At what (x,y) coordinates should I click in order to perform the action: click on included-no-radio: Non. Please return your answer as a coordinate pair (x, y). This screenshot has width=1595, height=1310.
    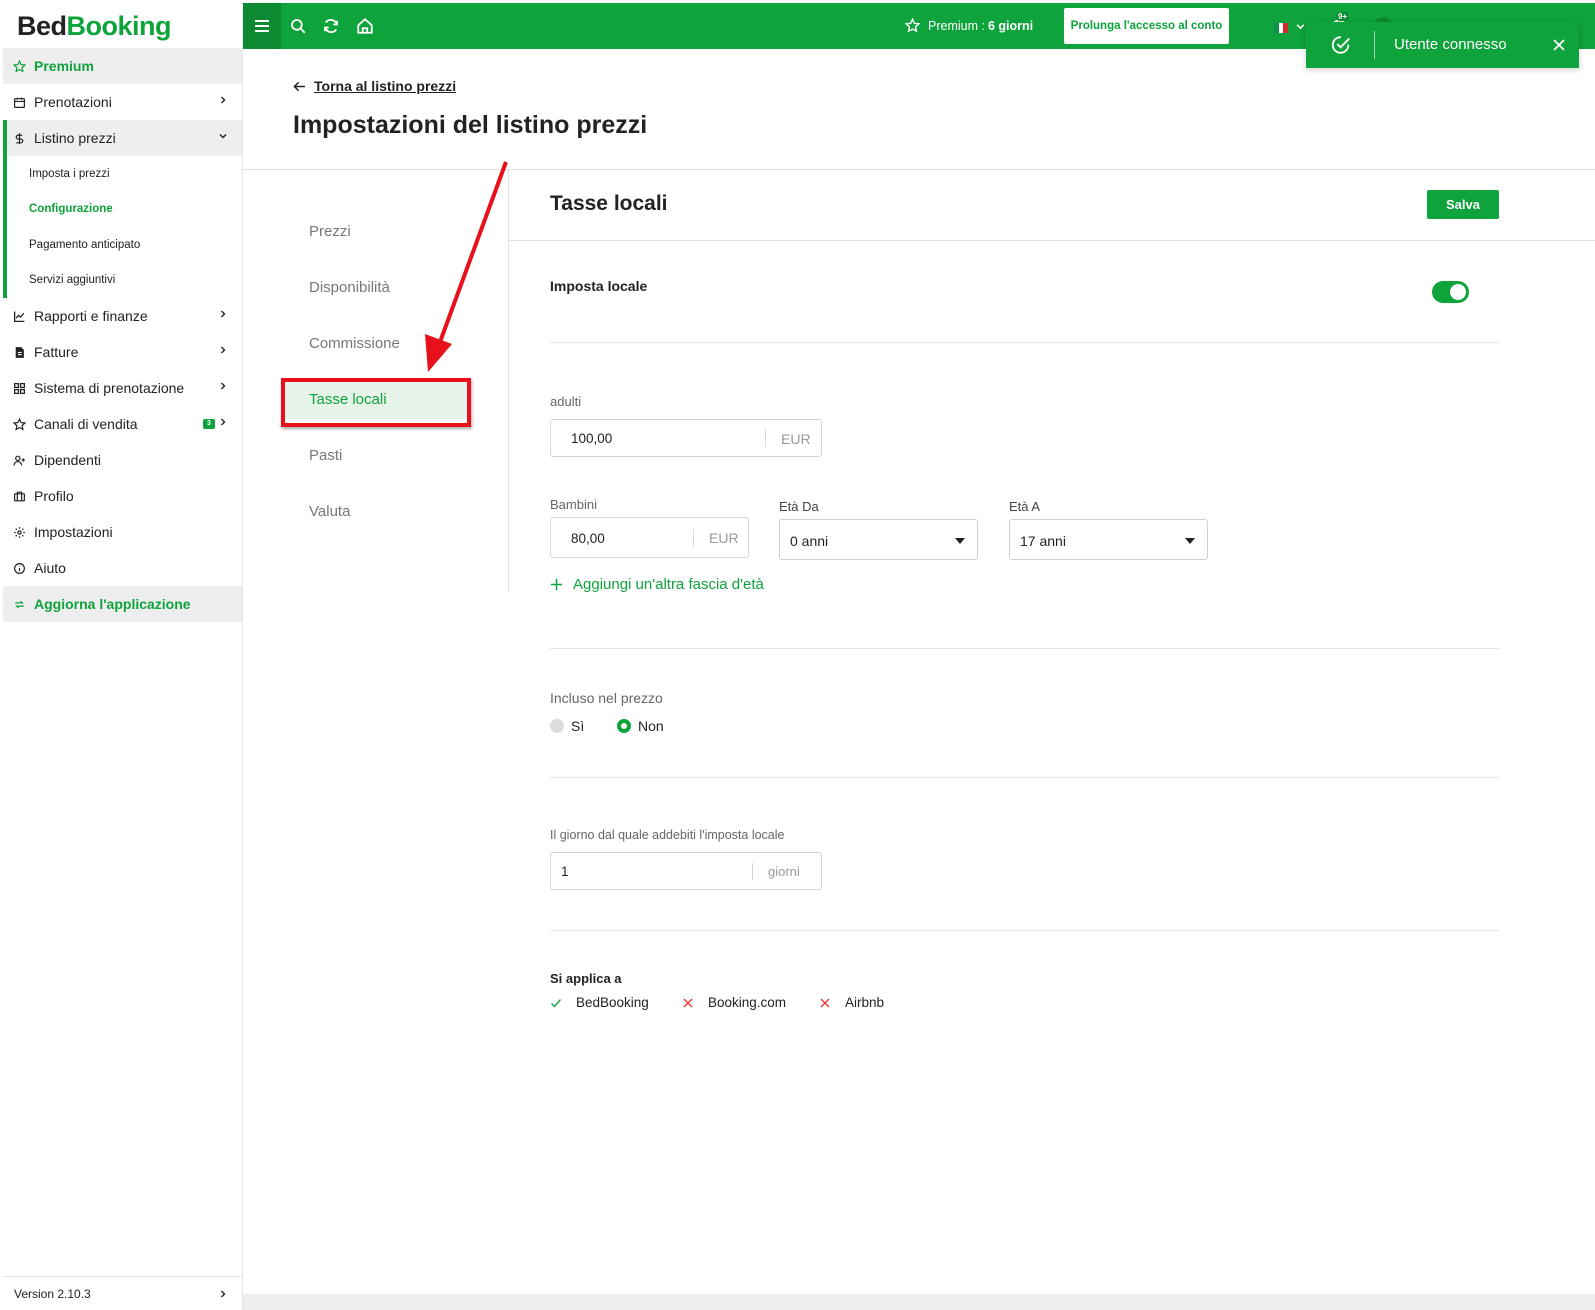
    Looking at the image, I should click on (640, 726).